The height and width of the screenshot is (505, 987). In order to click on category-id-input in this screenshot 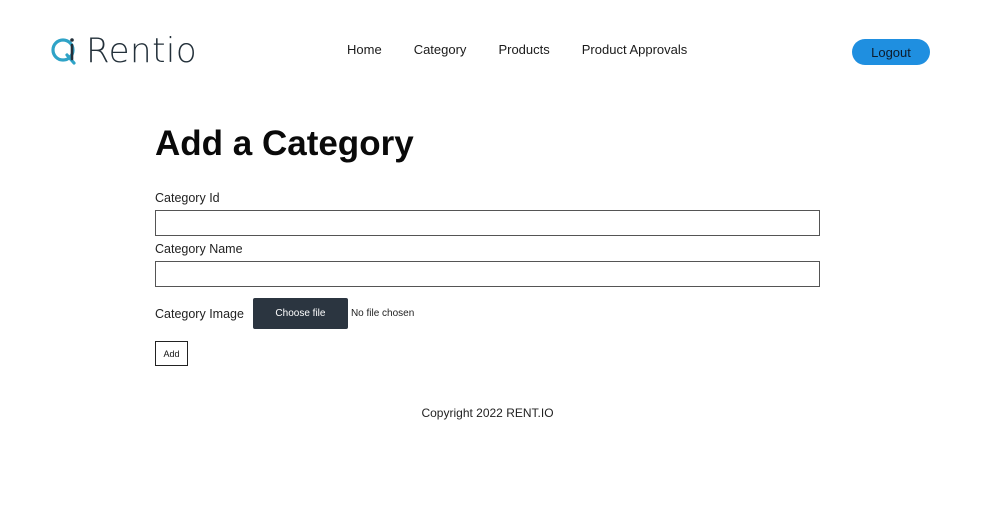, I will do `click(487, 223)`.